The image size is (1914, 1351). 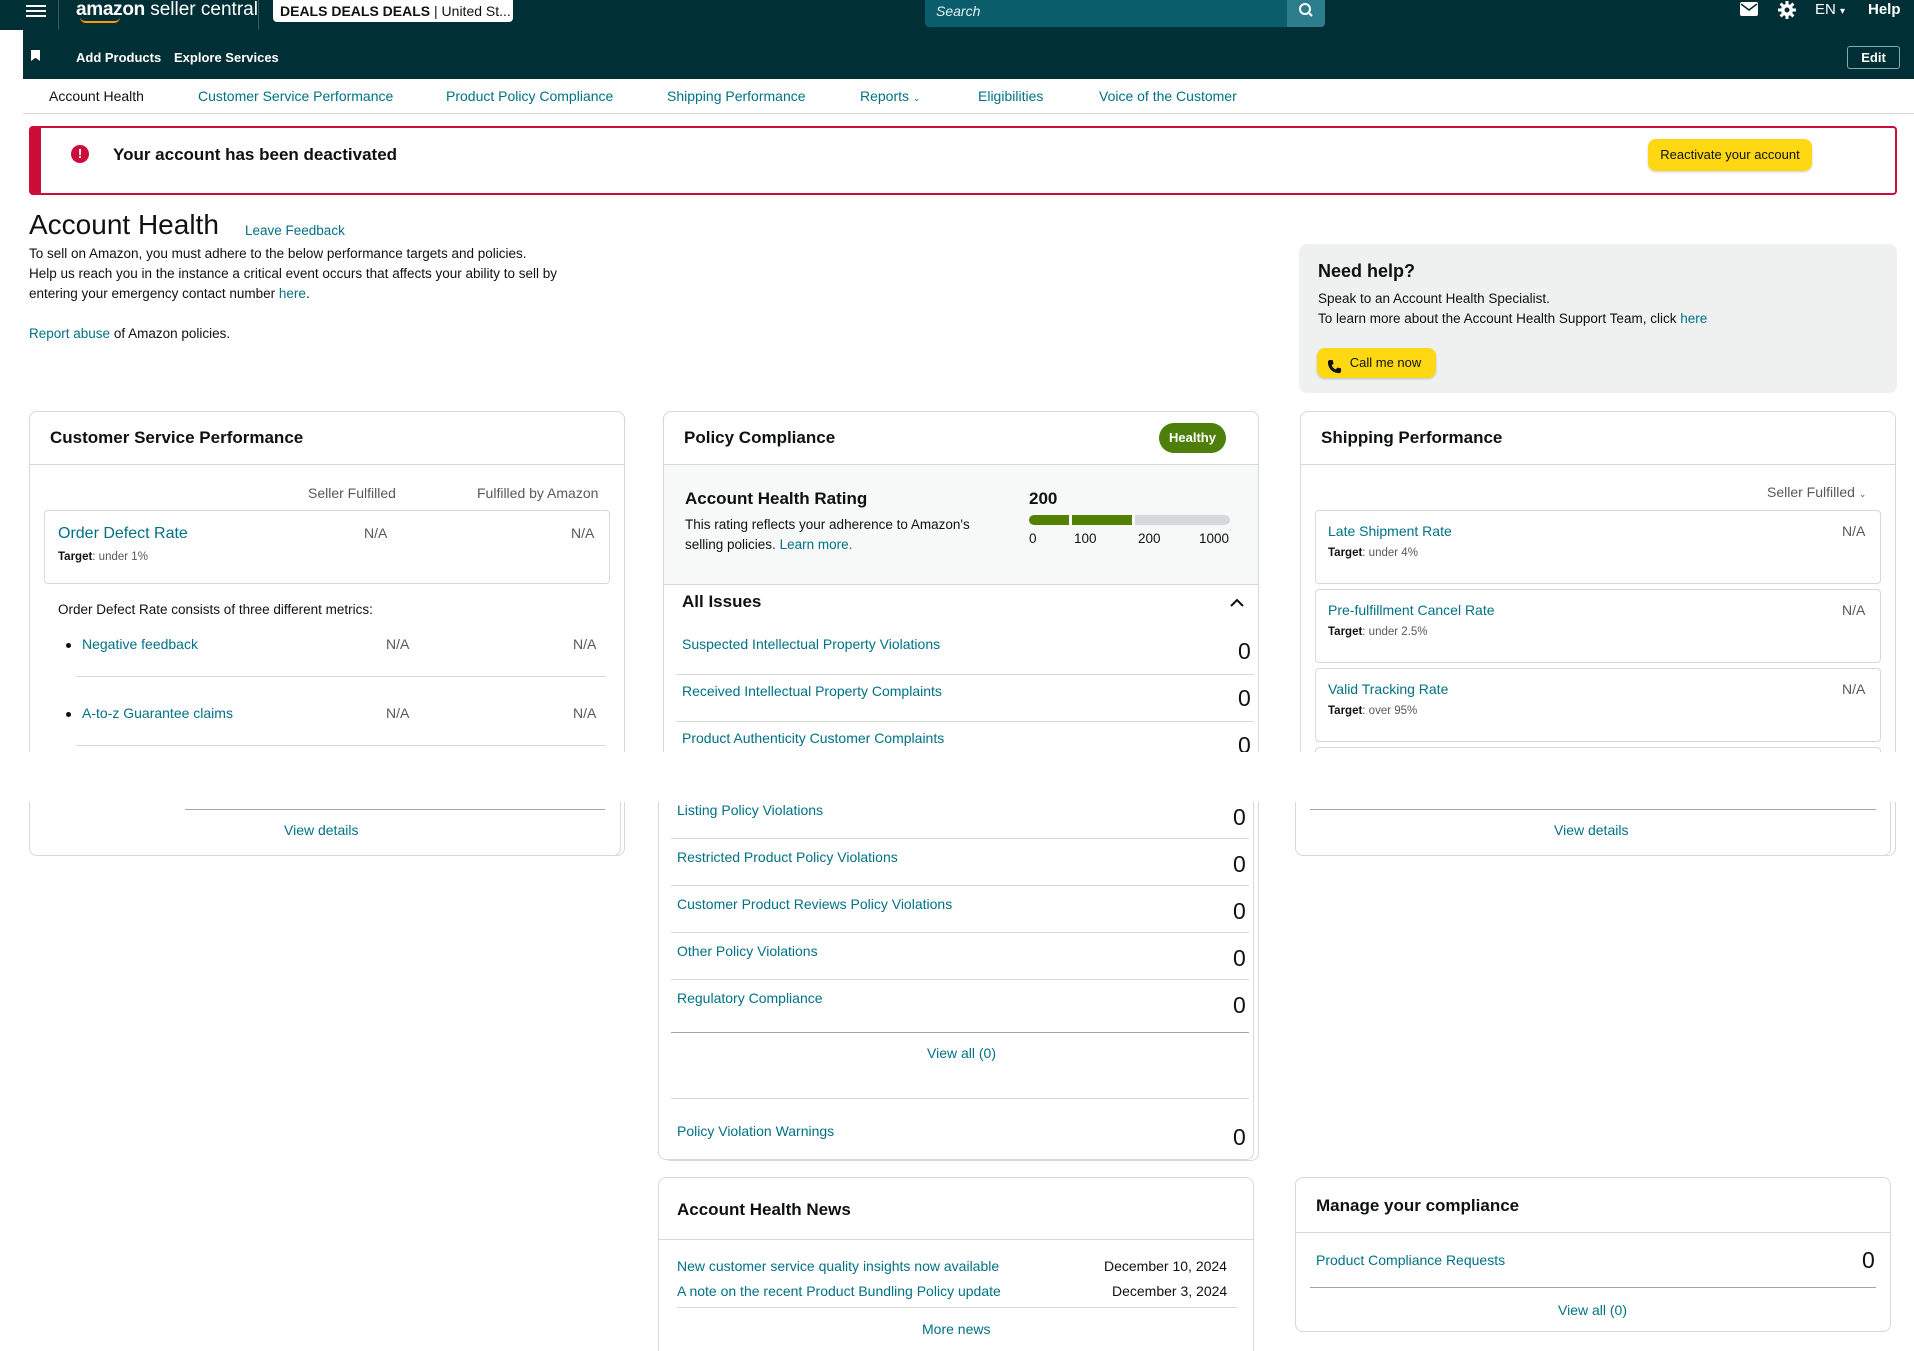 What do you see at coordinates (100, 20) in the screenshot?
I see `logo-smile-icon` at bounding box center [100, 20].